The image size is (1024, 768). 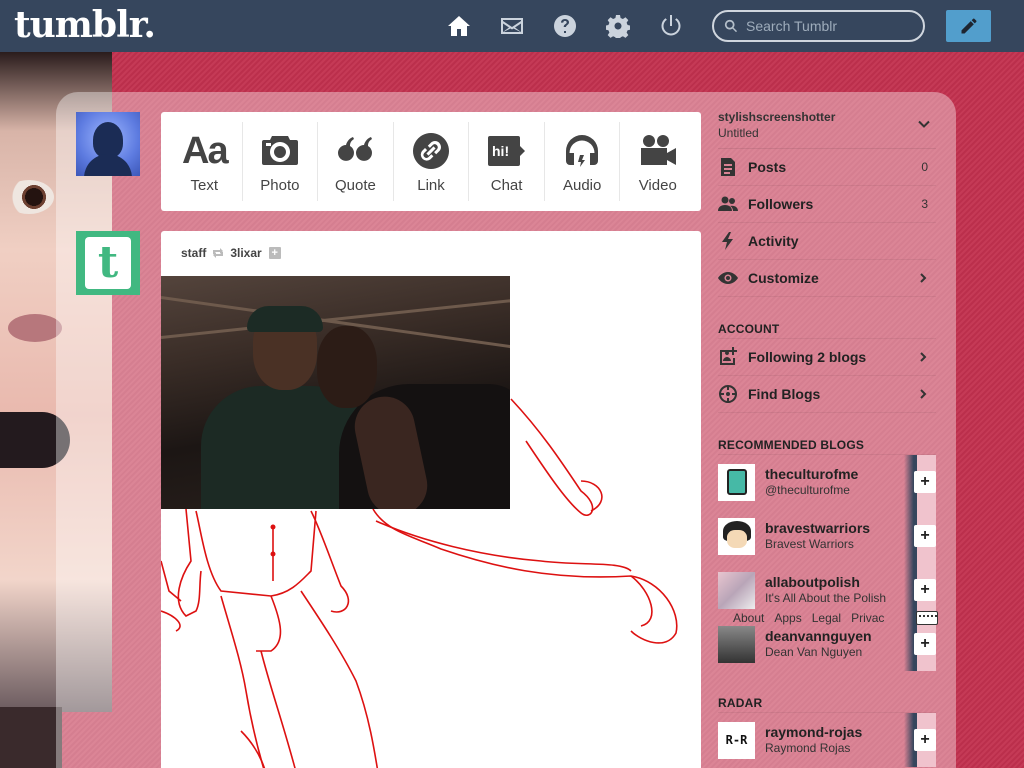 I want to click on photo-person-left-cap, so click(x=285, y=319).